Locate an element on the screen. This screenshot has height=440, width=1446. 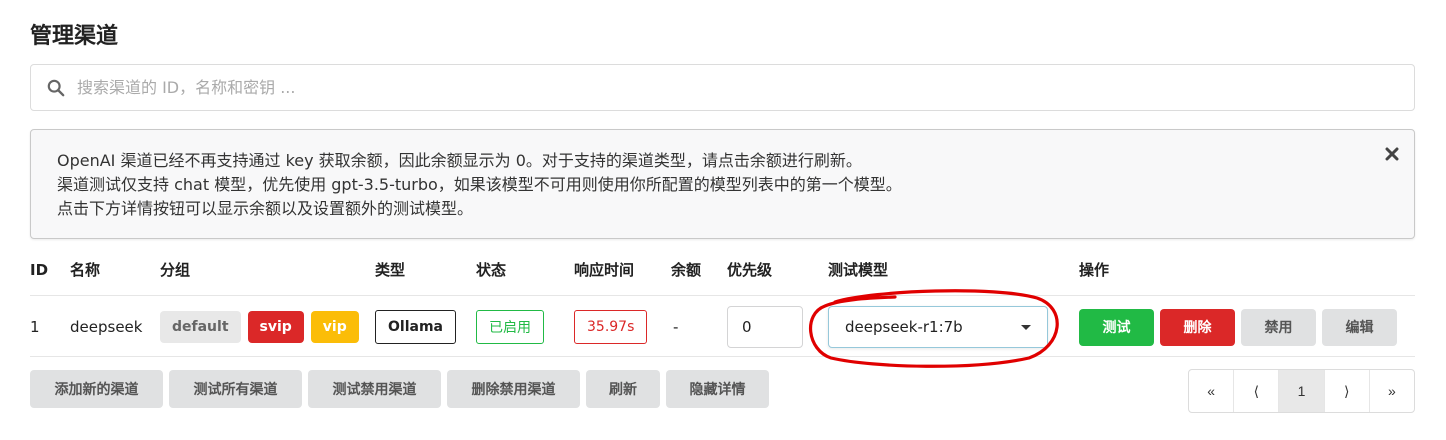
header-id: ID is located at coordinates (39, 270).